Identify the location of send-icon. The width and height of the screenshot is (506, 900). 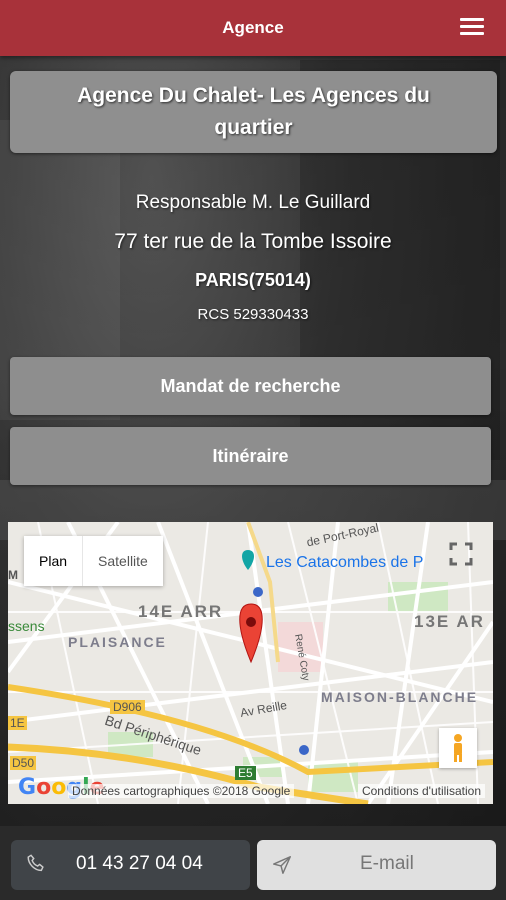
(282, 865).